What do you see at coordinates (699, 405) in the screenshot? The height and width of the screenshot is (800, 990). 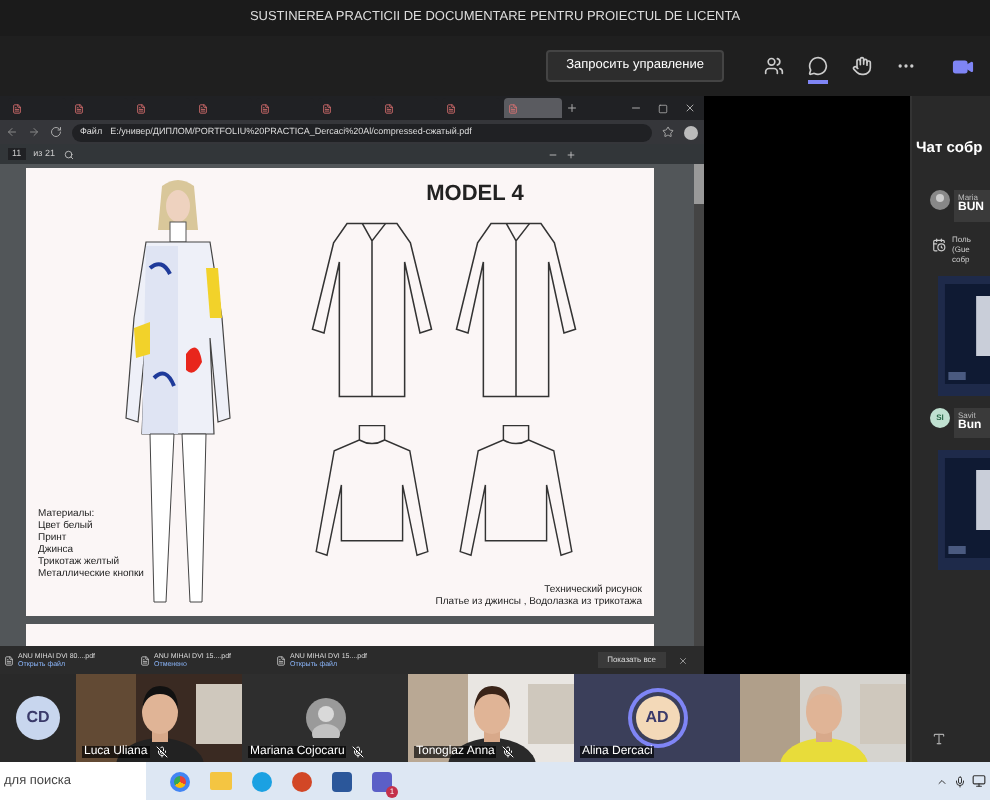 I see `scrollbar` at bounding box center [699, 405].